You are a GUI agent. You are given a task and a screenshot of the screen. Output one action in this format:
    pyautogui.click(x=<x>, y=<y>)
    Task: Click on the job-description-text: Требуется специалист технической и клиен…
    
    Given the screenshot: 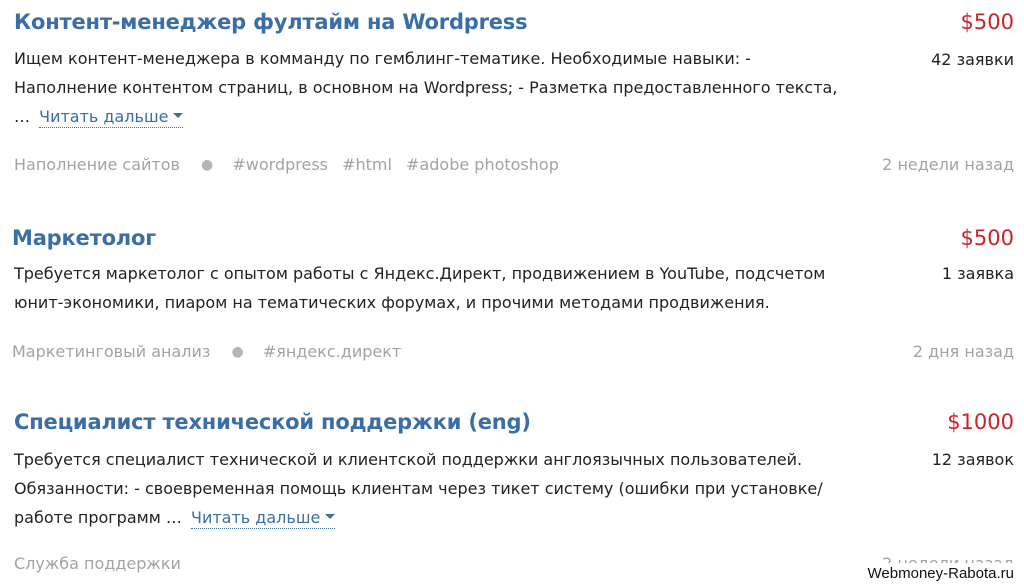 What is the action you would take?
    pyautogui.click(x=418, y=488)
    